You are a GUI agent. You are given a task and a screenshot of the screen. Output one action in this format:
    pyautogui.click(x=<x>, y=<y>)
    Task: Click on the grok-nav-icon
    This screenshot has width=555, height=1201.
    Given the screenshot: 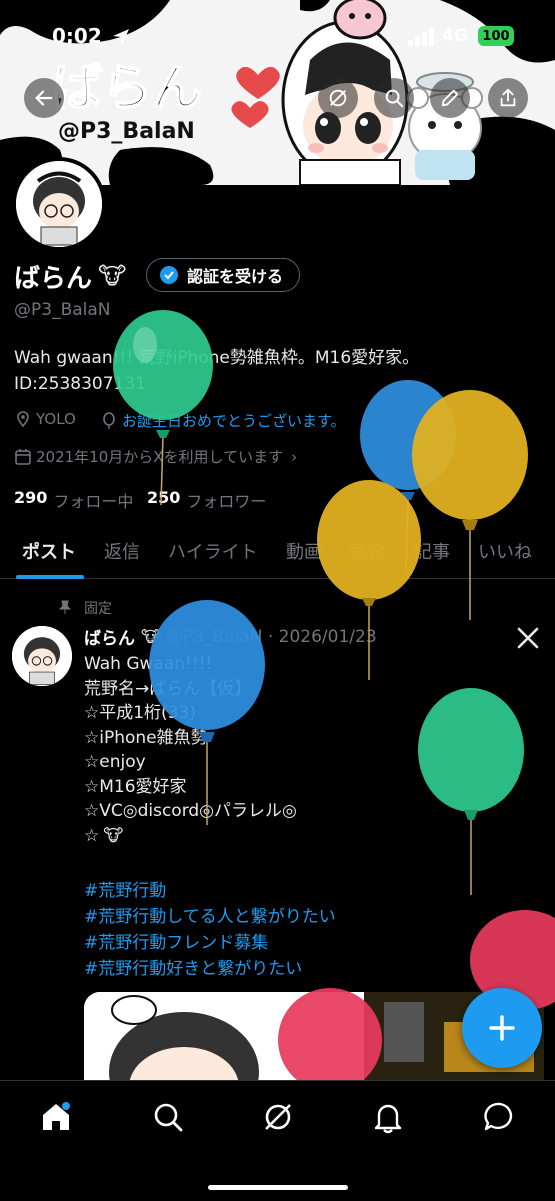 What is the action you would take?
    pyautogui.click(x=278, y=1117)
    